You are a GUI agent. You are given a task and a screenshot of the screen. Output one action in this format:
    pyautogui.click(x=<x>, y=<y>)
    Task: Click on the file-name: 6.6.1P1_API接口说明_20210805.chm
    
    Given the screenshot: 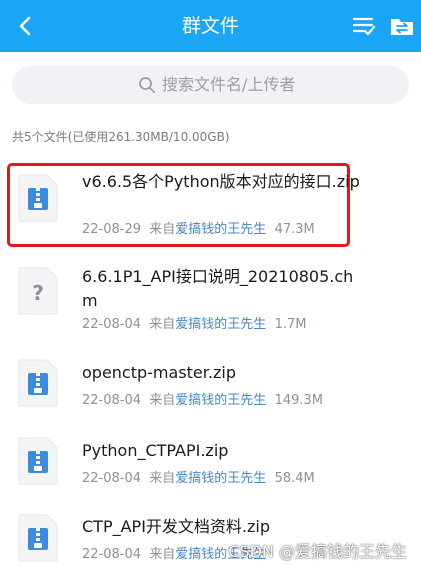 What is the action you would take?
    pyautogui.click(x=218, y=288)
    